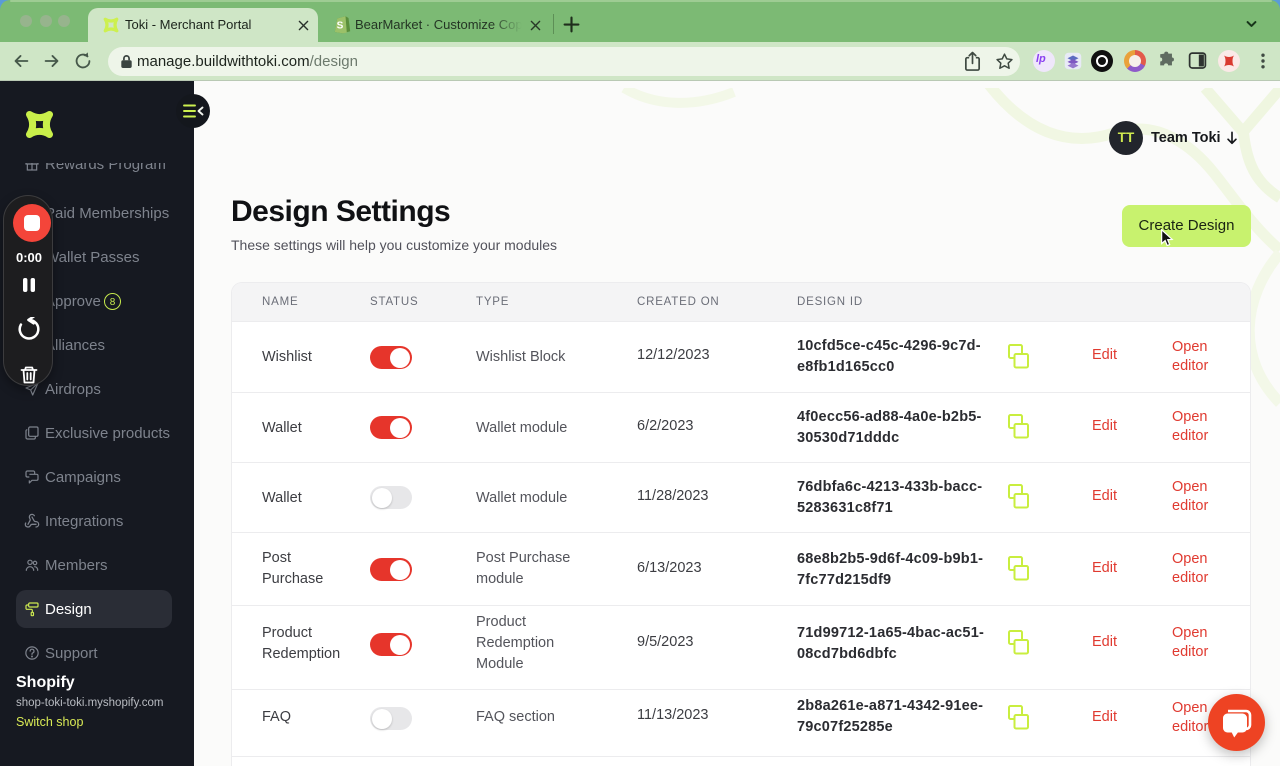 This screenshot has height=766, width=1280. What do you see at coordinates (340, 26) in the screenshot?
I see `svg-text: S` at bounding box center [340, 26].